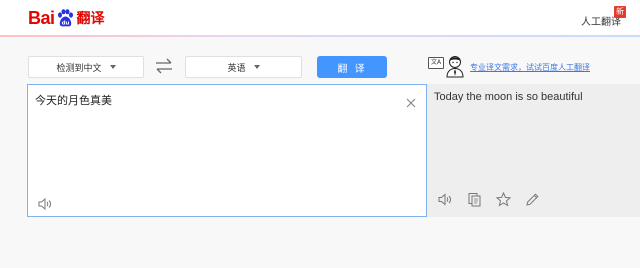 The width and height of the screenshot is (640, 268). What do you see at coordinates (65, 23) in the screenshot?
I see `svg-text: du` at bounding box center [65, 23].